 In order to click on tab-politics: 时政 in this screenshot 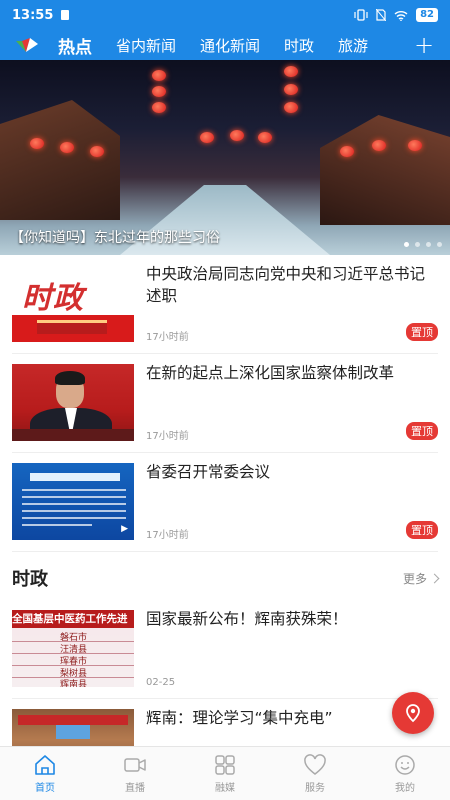, I will do `click(299, 45)`.